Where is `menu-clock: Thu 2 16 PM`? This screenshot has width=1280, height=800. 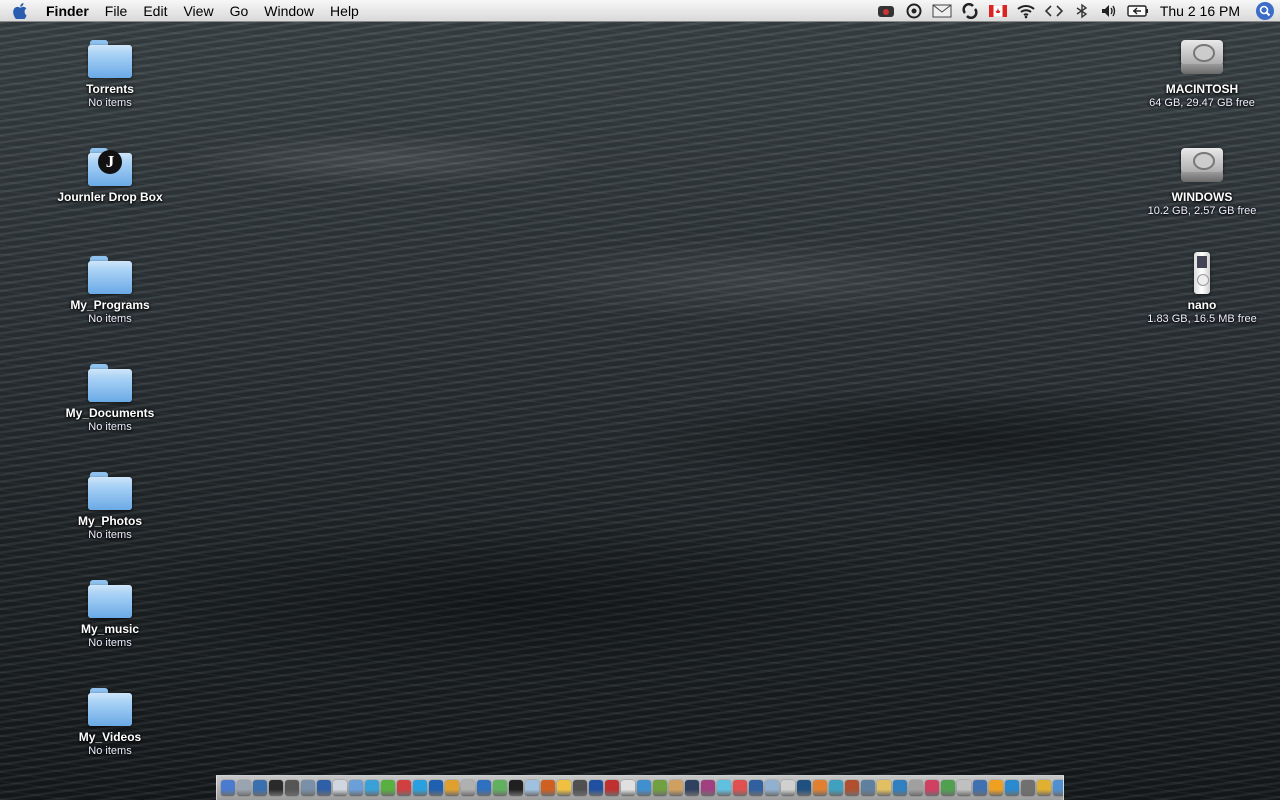 menu-clock: Thu 2 16 PM is located at coordinates (1201, 11).